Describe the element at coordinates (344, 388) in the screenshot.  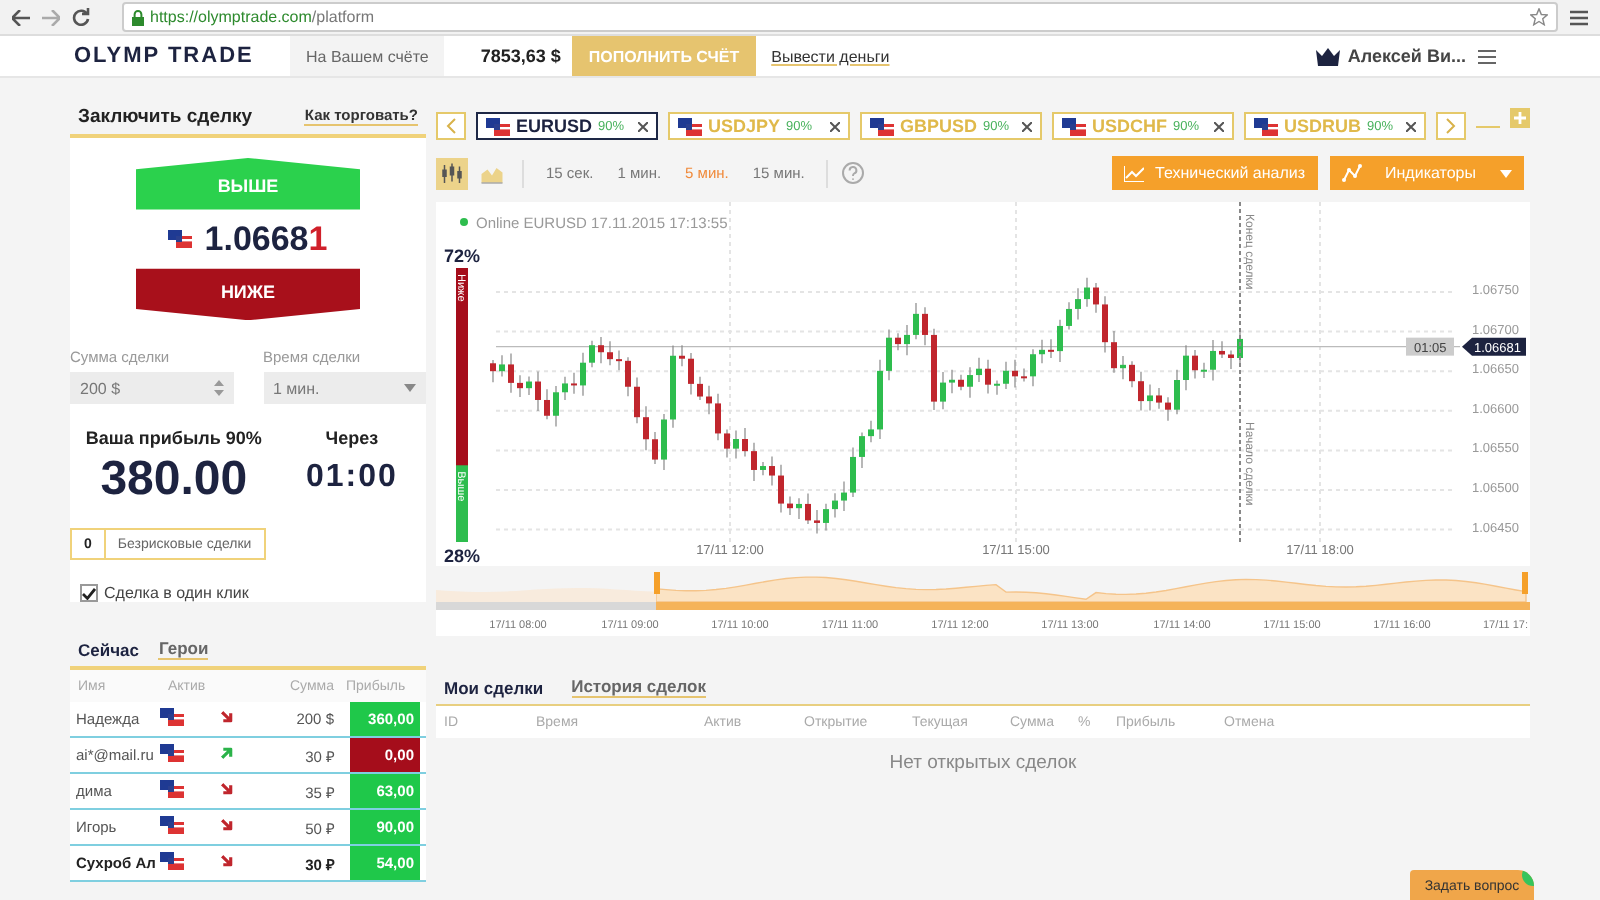
I see `duration-dropdown: 1 мин.` at that location.